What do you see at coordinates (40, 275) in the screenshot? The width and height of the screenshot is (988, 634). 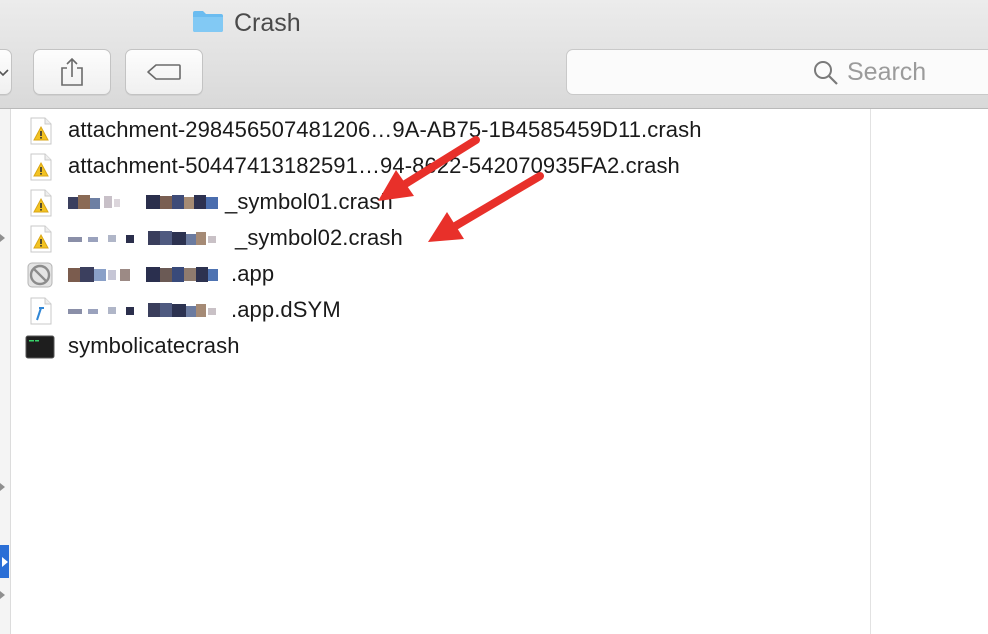 I see `app-disabled-icon` at bounding box center [40, 275].